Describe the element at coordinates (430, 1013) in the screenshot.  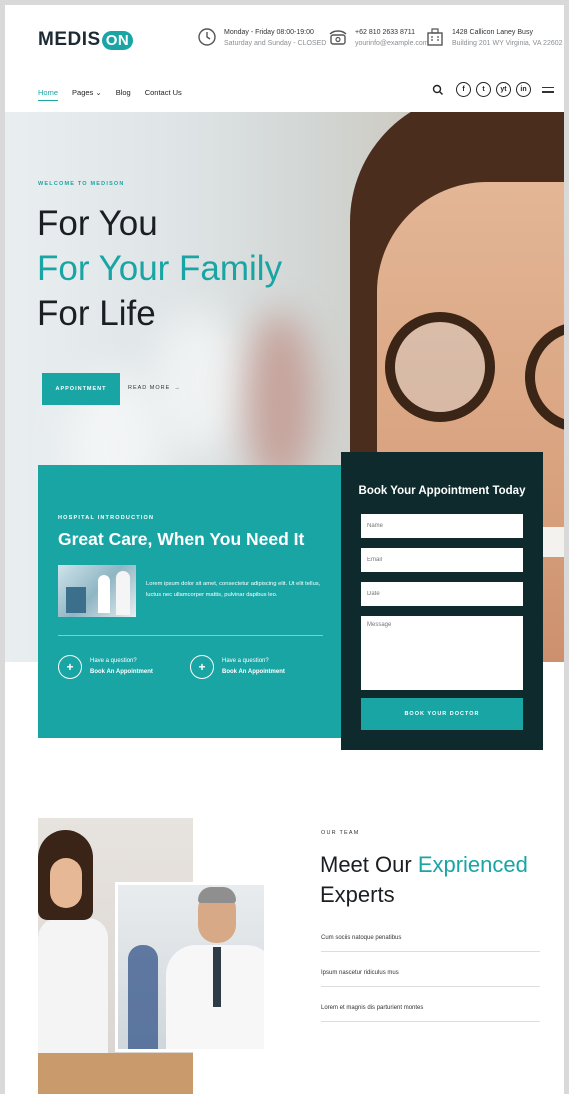
I see `team-list-item: Lorem et magnis dis parturient montes` at that location.